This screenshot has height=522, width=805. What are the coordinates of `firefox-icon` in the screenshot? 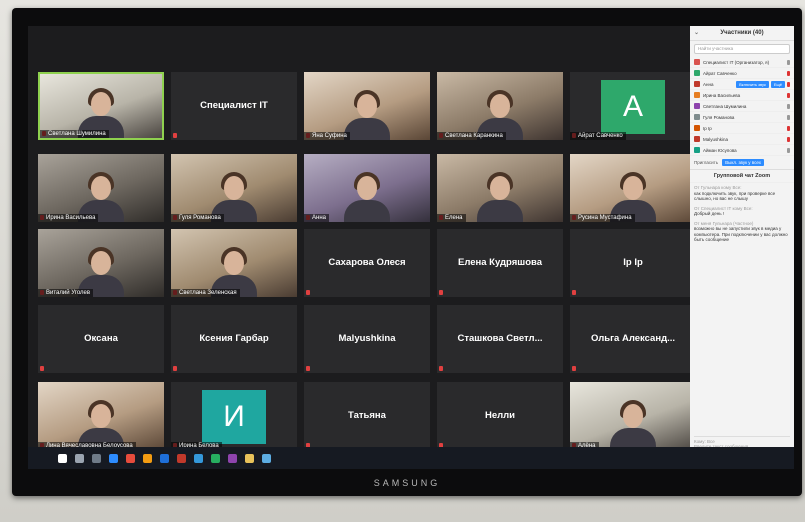 It's located at (147, 458).